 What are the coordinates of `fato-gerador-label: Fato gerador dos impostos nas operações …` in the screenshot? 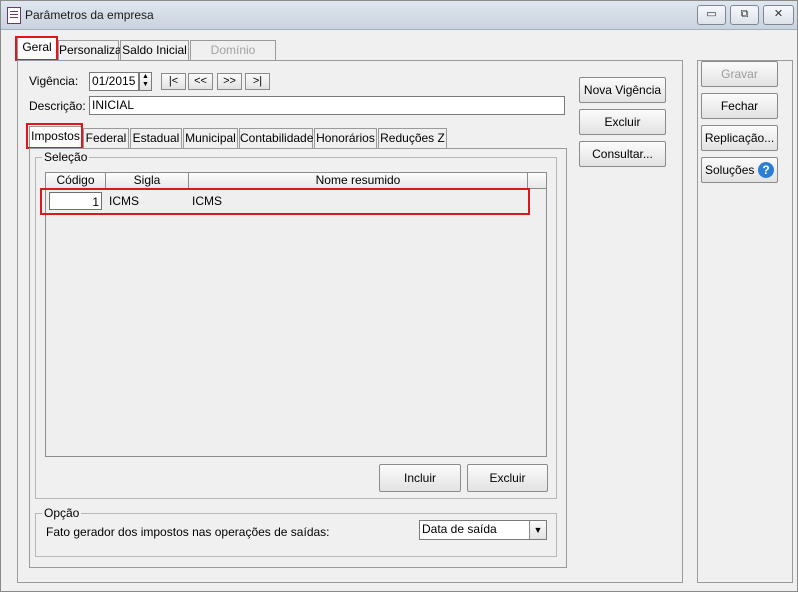 It's located at (188, 532).